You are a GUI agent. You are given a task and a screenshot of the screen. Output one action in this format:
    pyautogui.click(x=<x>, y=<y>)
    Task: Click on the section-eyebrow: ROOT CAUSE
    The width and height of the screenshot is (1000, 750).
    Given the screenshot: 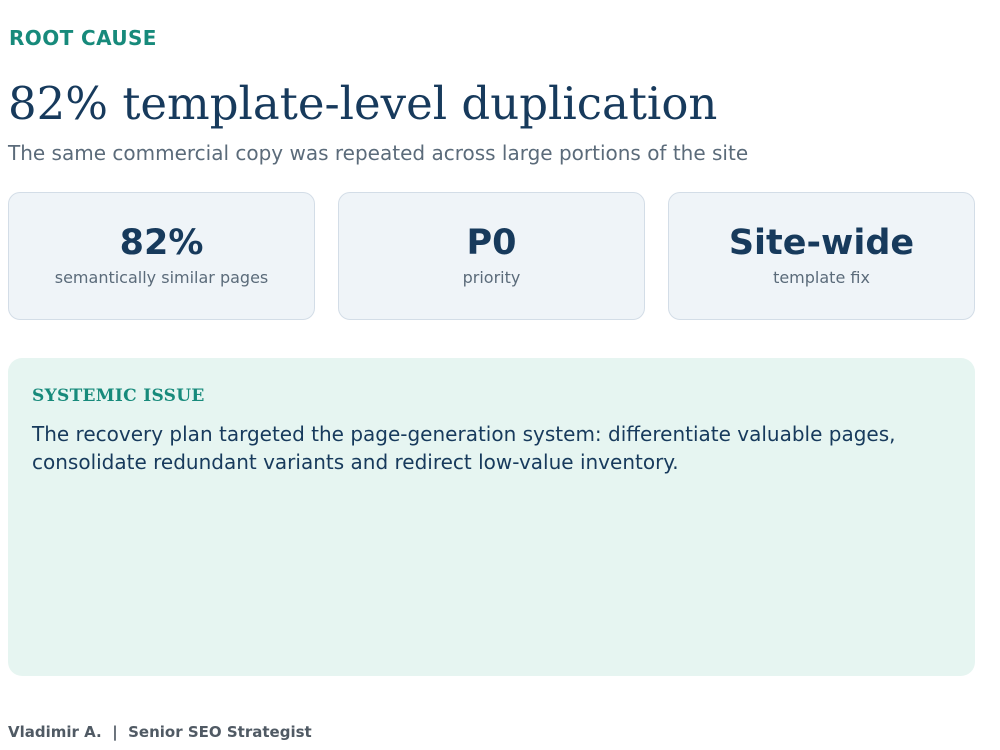 What is the action you would take?
    pyautogui.click(x=83, y=38)
    